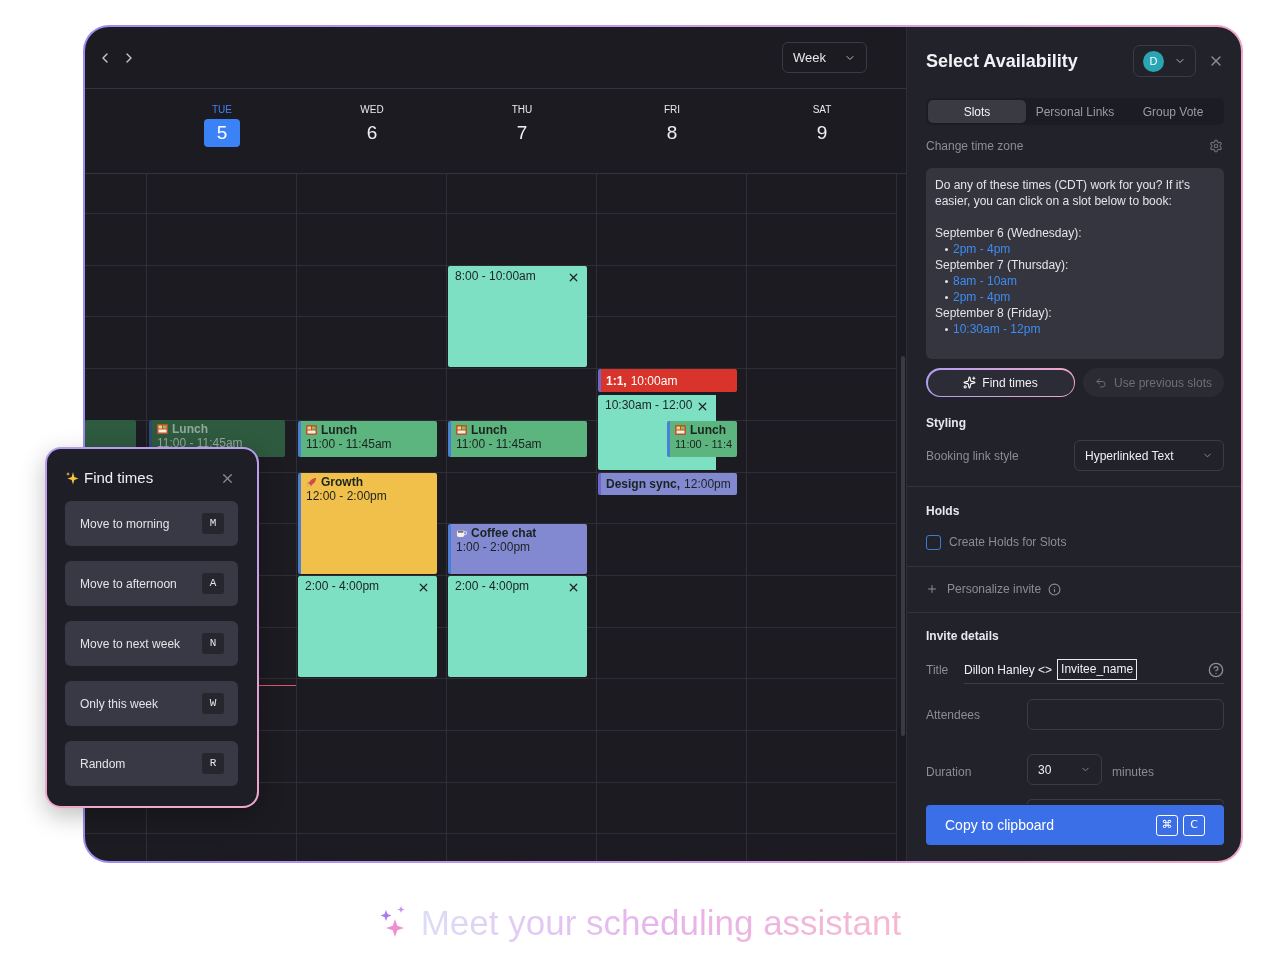  What do you see at coordinates (963, 636) in the screenshot?
I see `section-heading: Invite details` at bounding box center [963, 636].